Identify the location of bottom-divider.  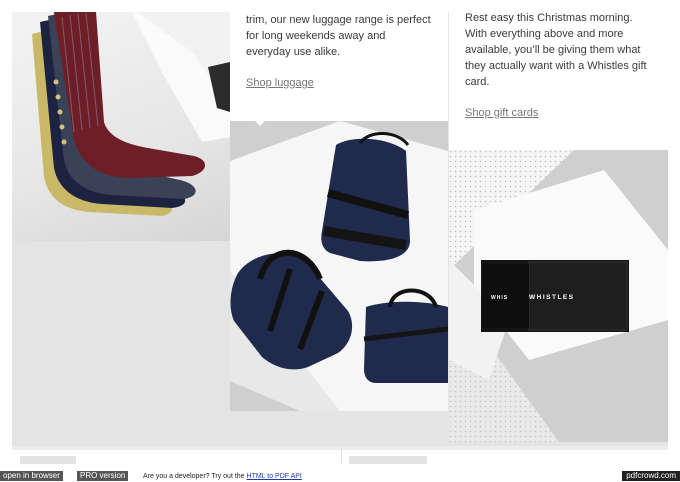
(341, 456).